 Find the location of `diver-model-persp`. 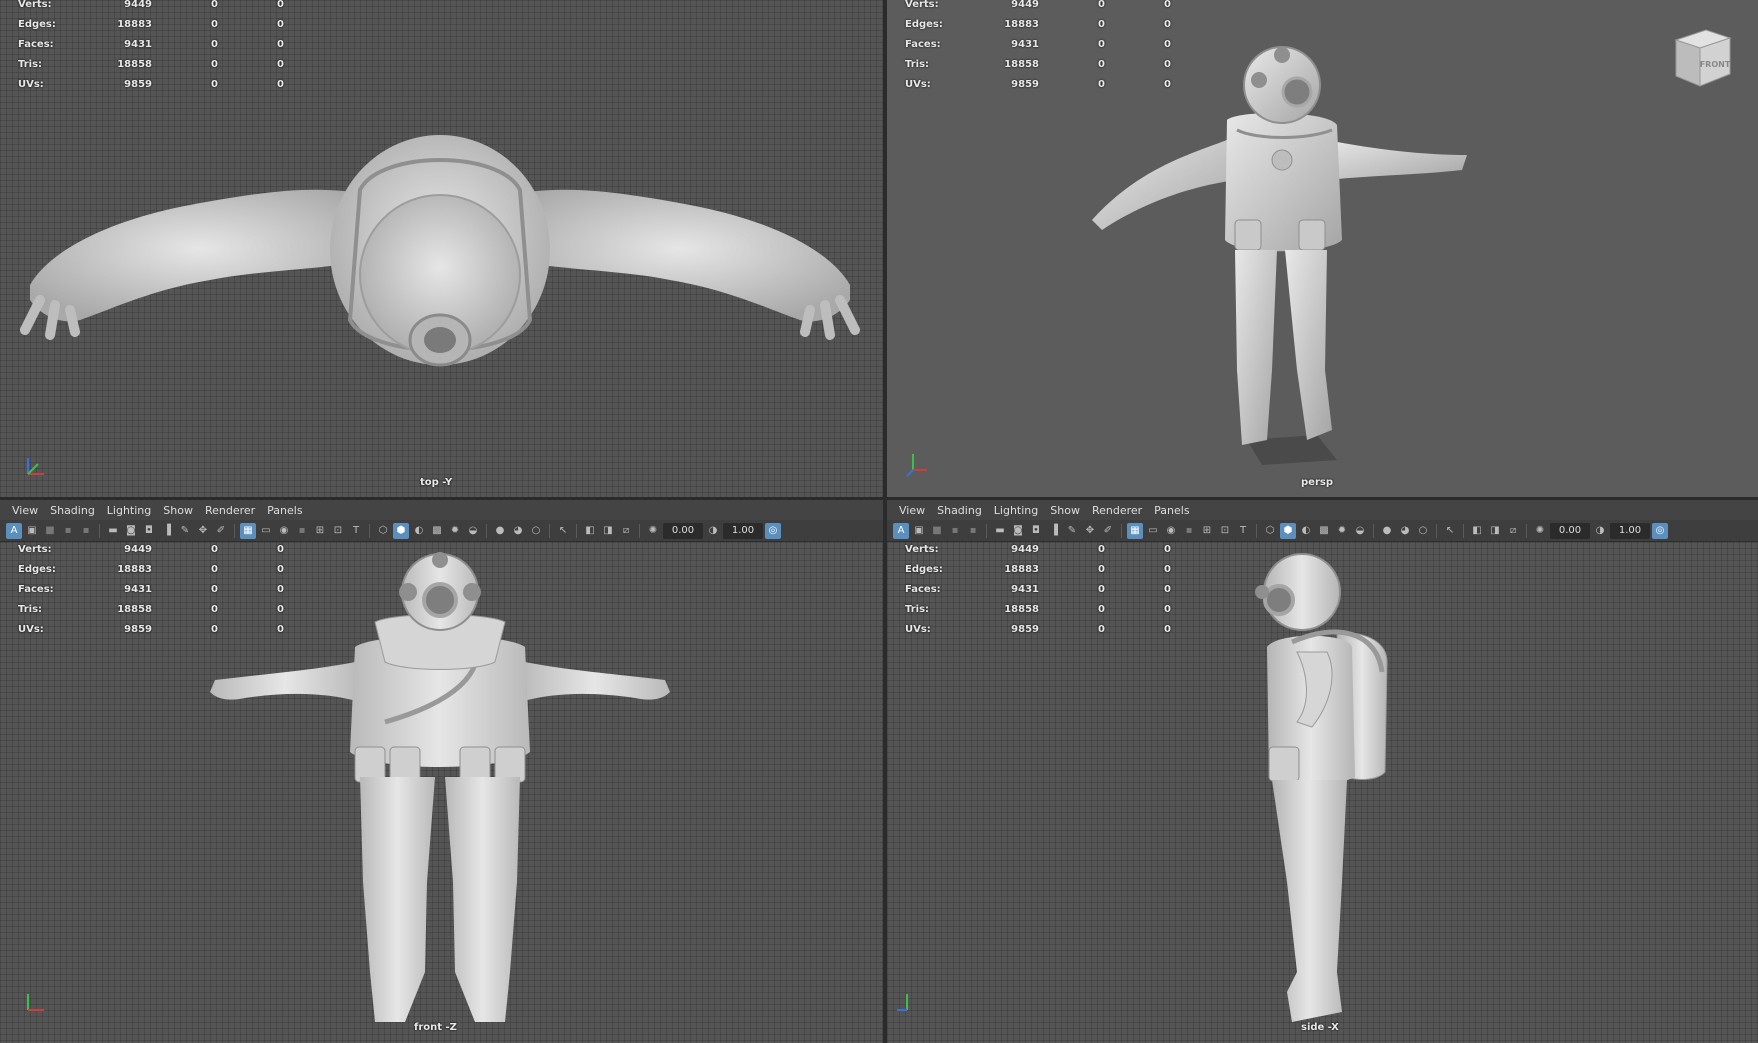

diver-model-persp is located at coordinates (1292, 260).